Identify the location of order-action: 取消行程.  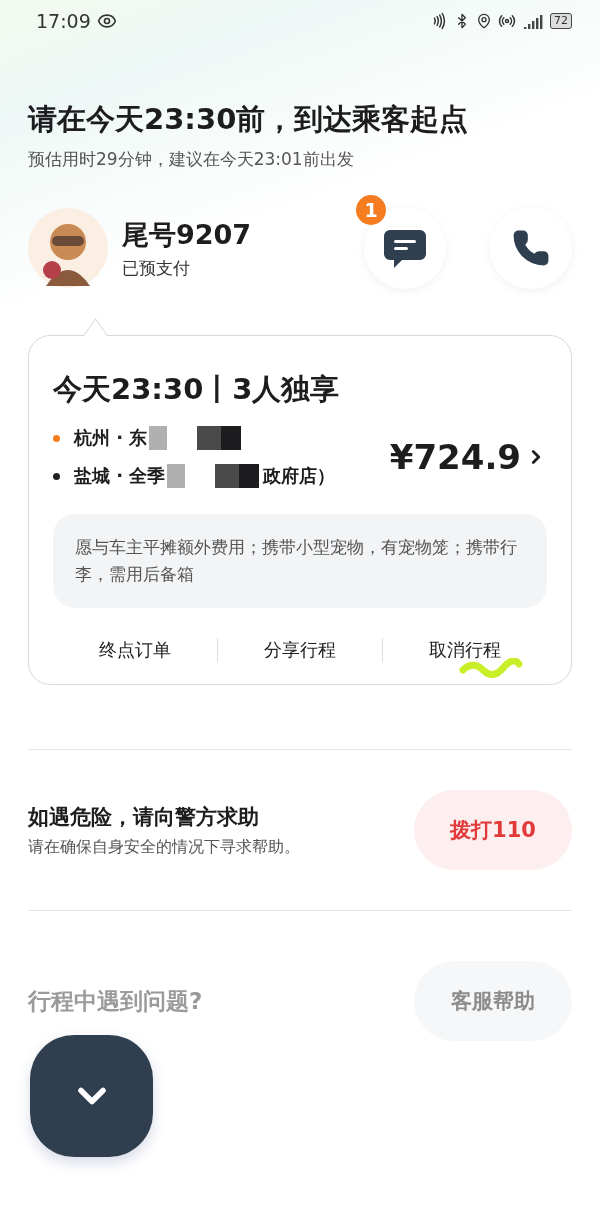
(465, 650).